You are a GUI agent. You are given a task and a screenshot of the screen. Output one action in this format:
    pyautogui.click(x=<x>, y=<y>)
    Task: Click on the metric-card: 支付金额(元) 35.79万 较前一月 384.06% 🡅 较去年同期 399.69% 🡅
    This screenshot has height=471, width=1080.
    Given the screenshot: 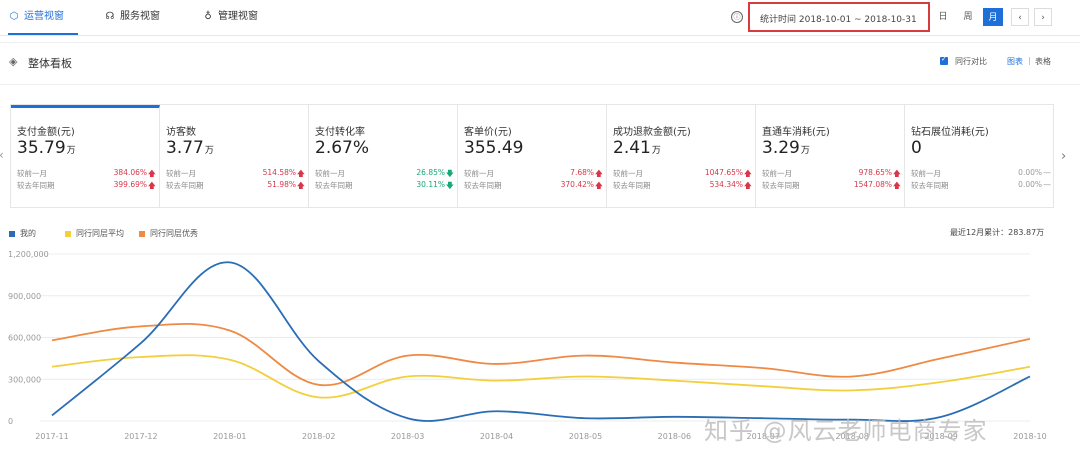 What is the action you would take?
    pyautogui.click(x=85, y=156)
    